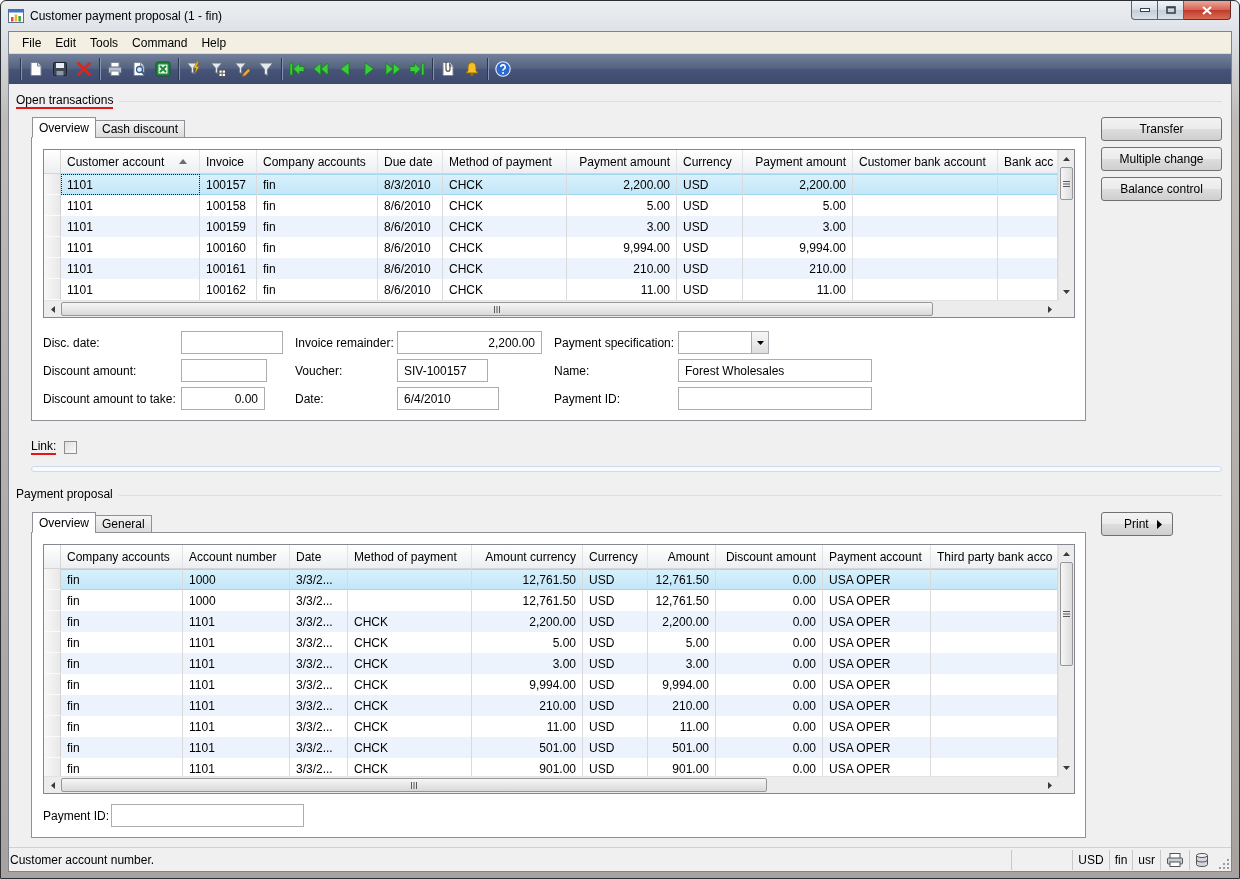 This screenshot has height=879, width=1240. What do you see at coordinates (551, 705) in the screenshot?
I see `table-row: fin 1101 3/3/2... CHCK 210.00 USD 210.00 0.00 USA OPER` at bounding box center [551, 705].